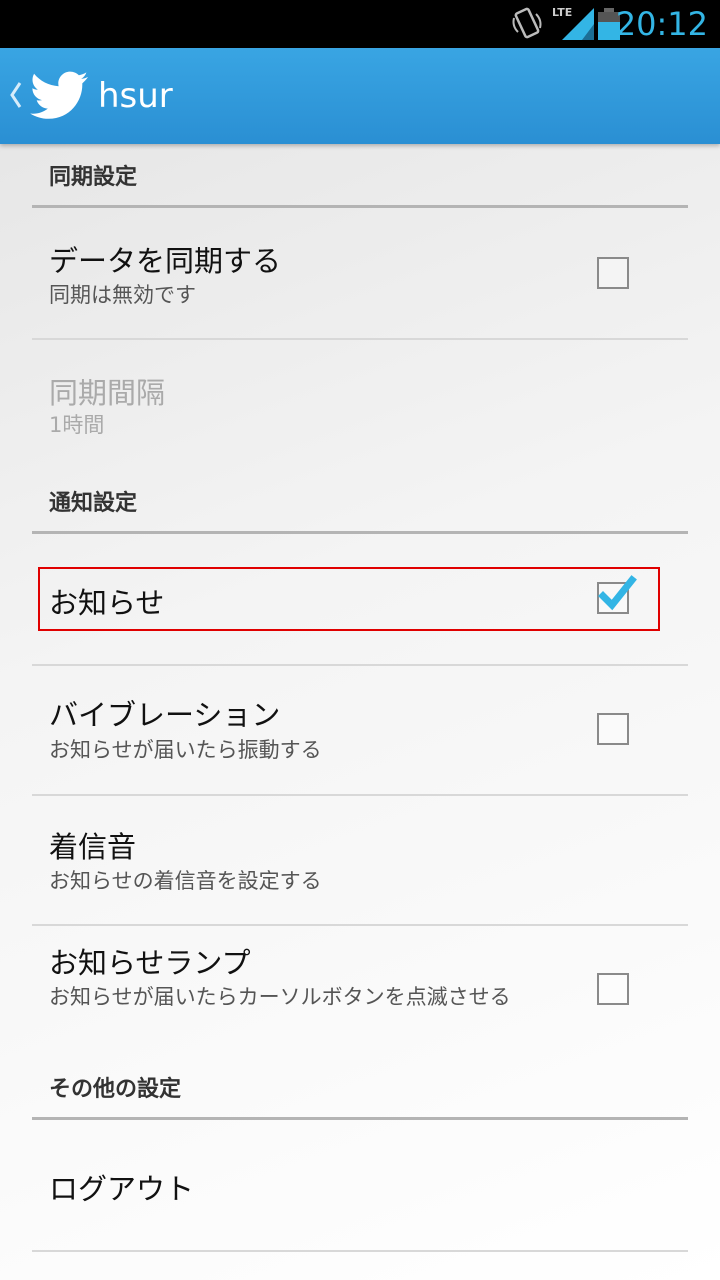 This screenshot has height=1280, width=720. I want to click on pref-title: お知らせランプ, so click(150, 963).